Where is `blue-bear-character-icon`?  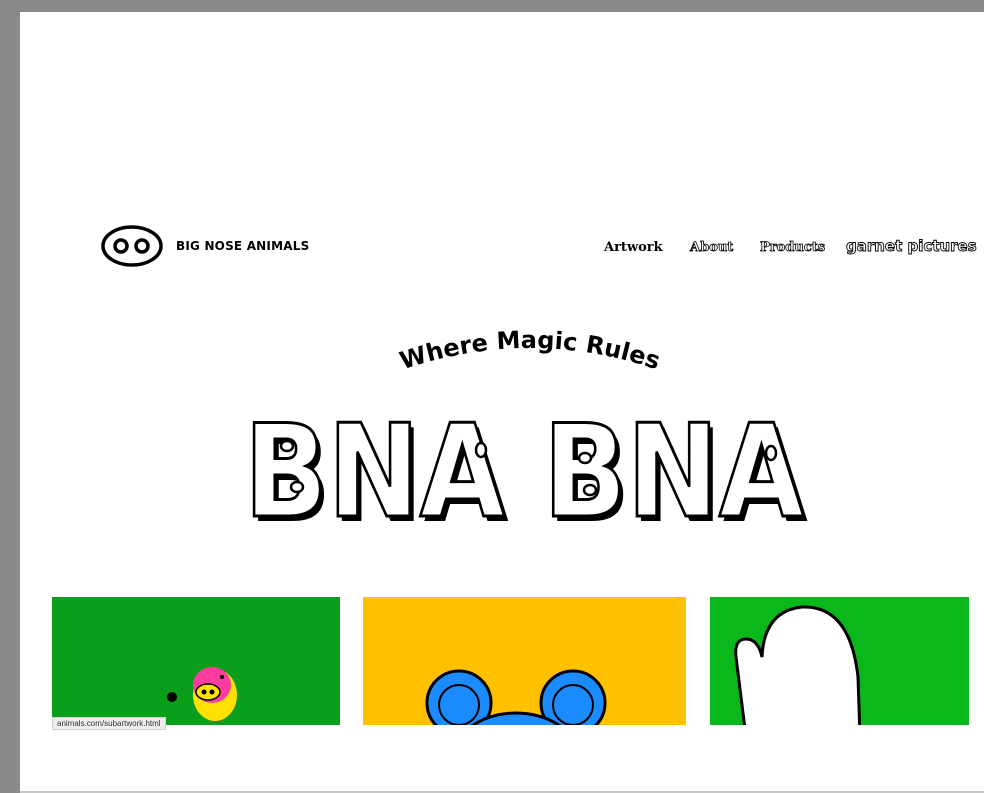 blue-bear-character-icon is located at coordinates (516, 697).